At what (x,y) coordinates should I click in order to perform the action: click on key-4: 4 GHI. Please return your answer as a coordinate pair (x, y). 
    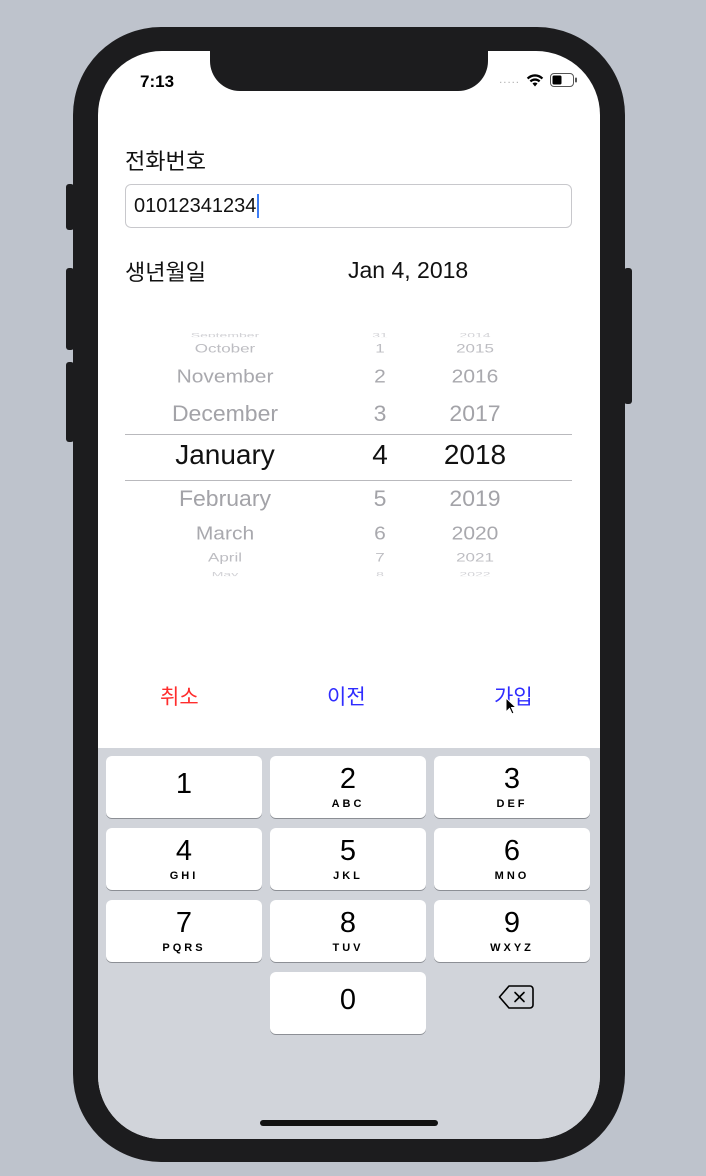
    Looking at the image, I should click on (184, 859).